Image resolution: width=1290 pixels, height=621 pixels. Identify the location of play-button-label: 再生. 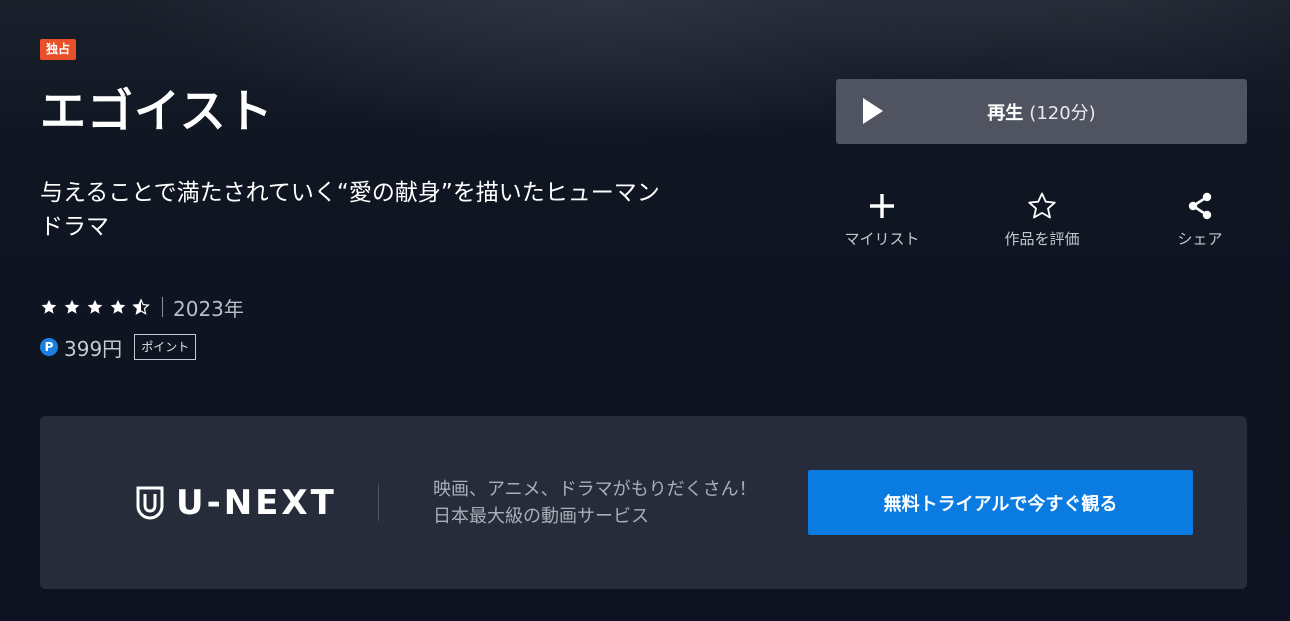
(1005, 113).